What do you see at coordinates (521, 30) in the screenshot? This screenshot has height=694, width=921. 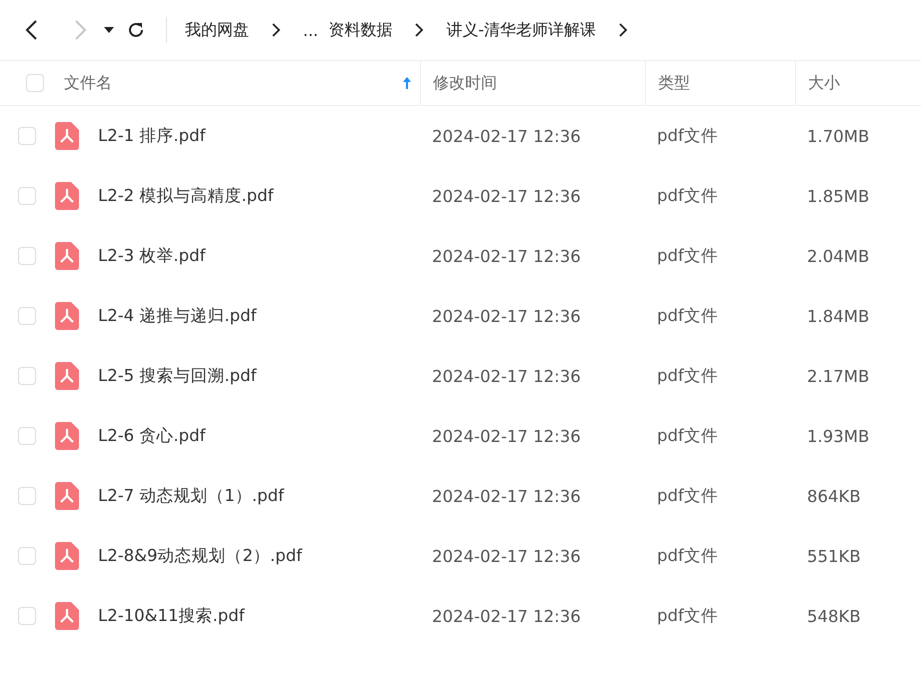 I see `breadcrumb-link: 讲义-清华老师详解课` at bounding box center [521, 30].